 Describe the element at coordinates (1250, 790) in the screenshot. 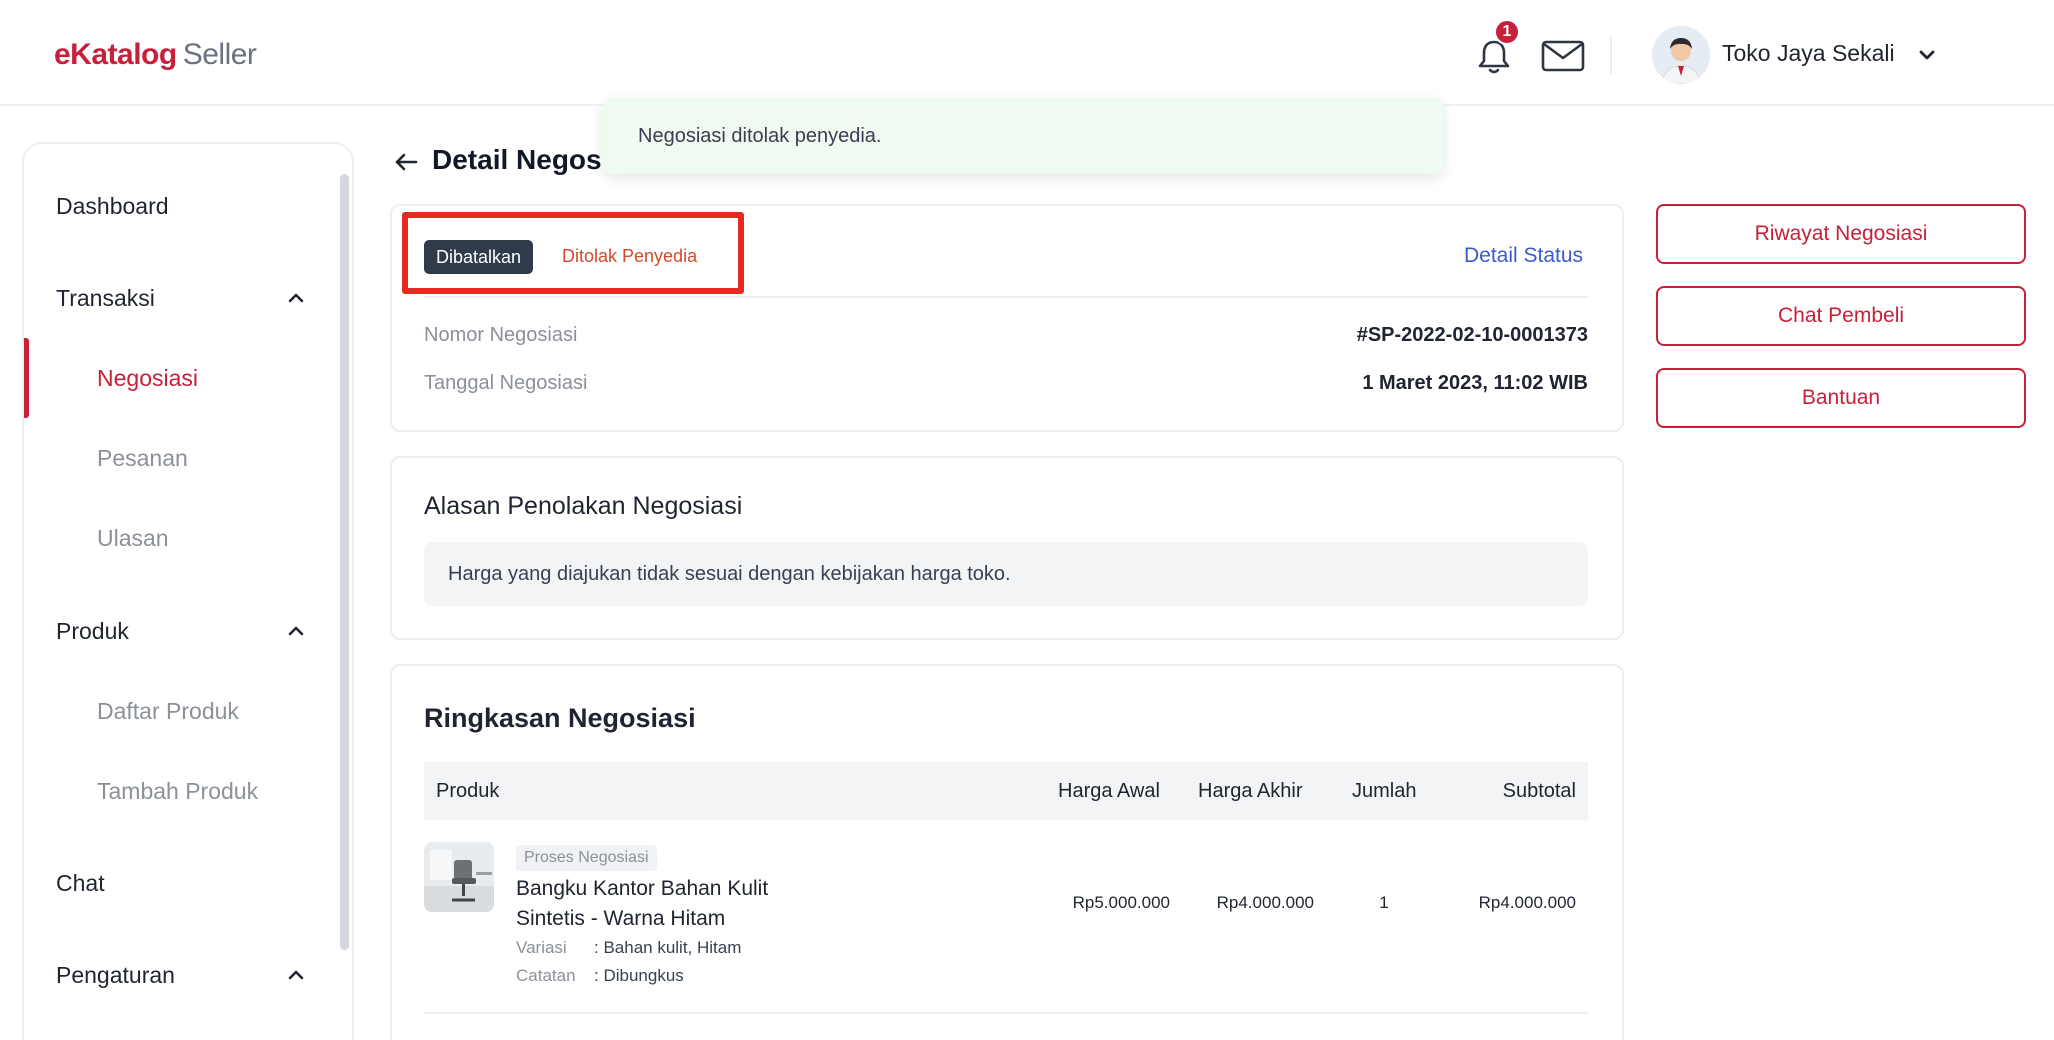

I see `column-header-harga-akhir: Harga Akhir` at that location.